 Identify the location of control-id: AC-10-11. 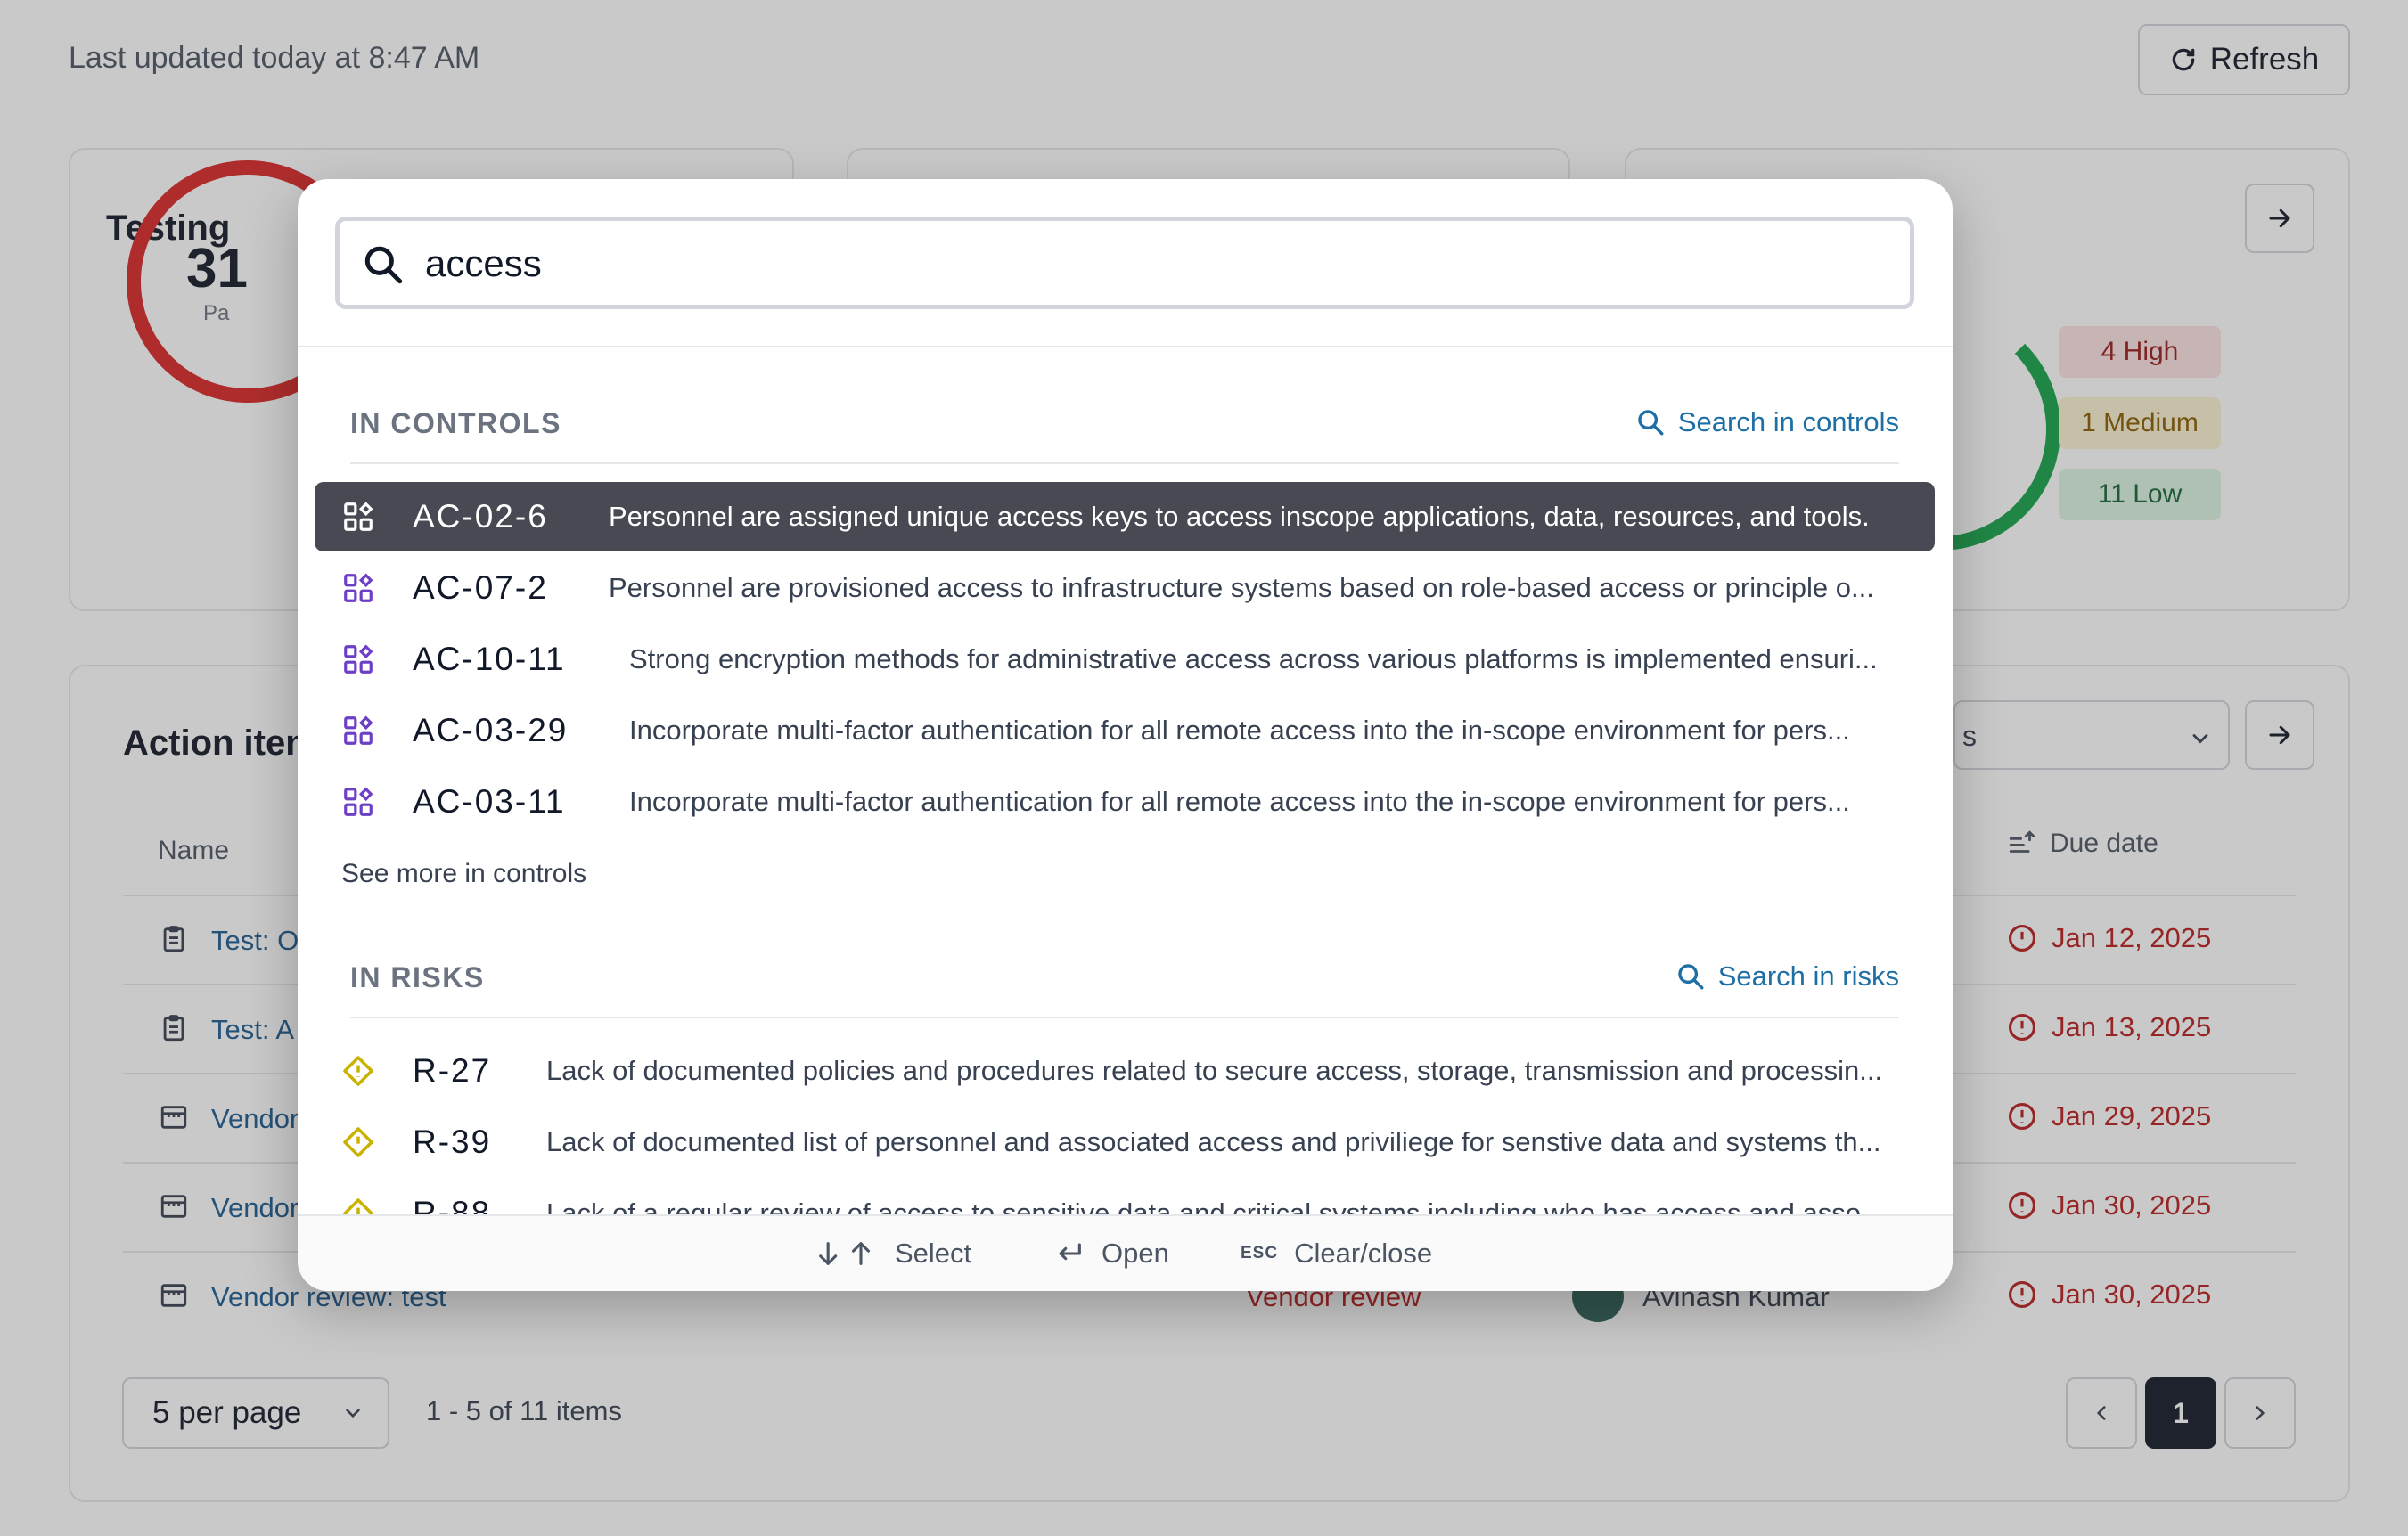
(489, 659).